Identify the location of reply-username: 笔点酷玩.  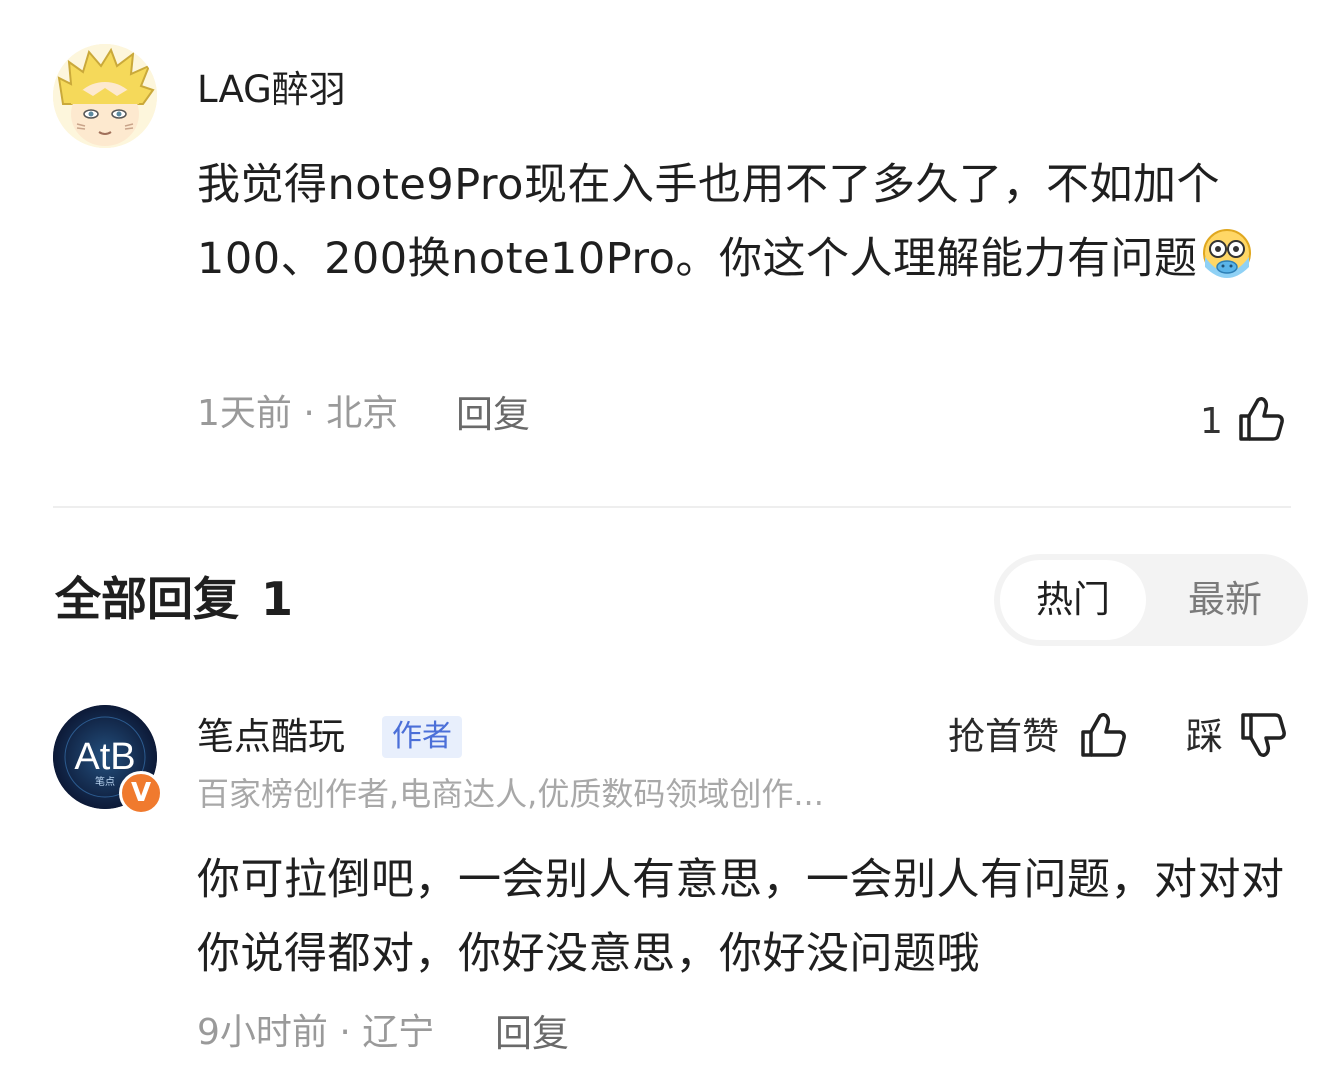
(271, 736).